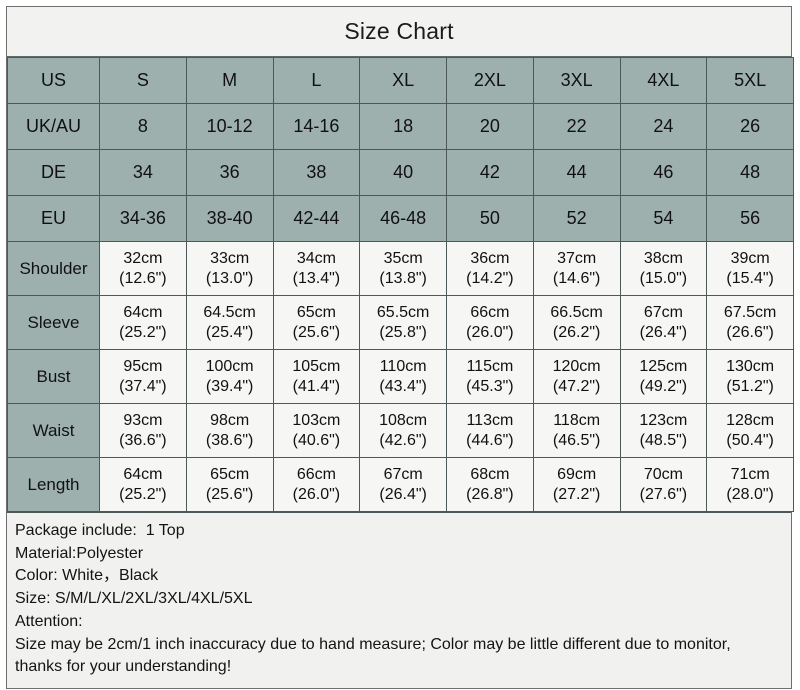 The image size is (800, 690). Describe the element at coordinates (79, 553) in the screenshot. I see `note-material: Material:Polyester` at that location.